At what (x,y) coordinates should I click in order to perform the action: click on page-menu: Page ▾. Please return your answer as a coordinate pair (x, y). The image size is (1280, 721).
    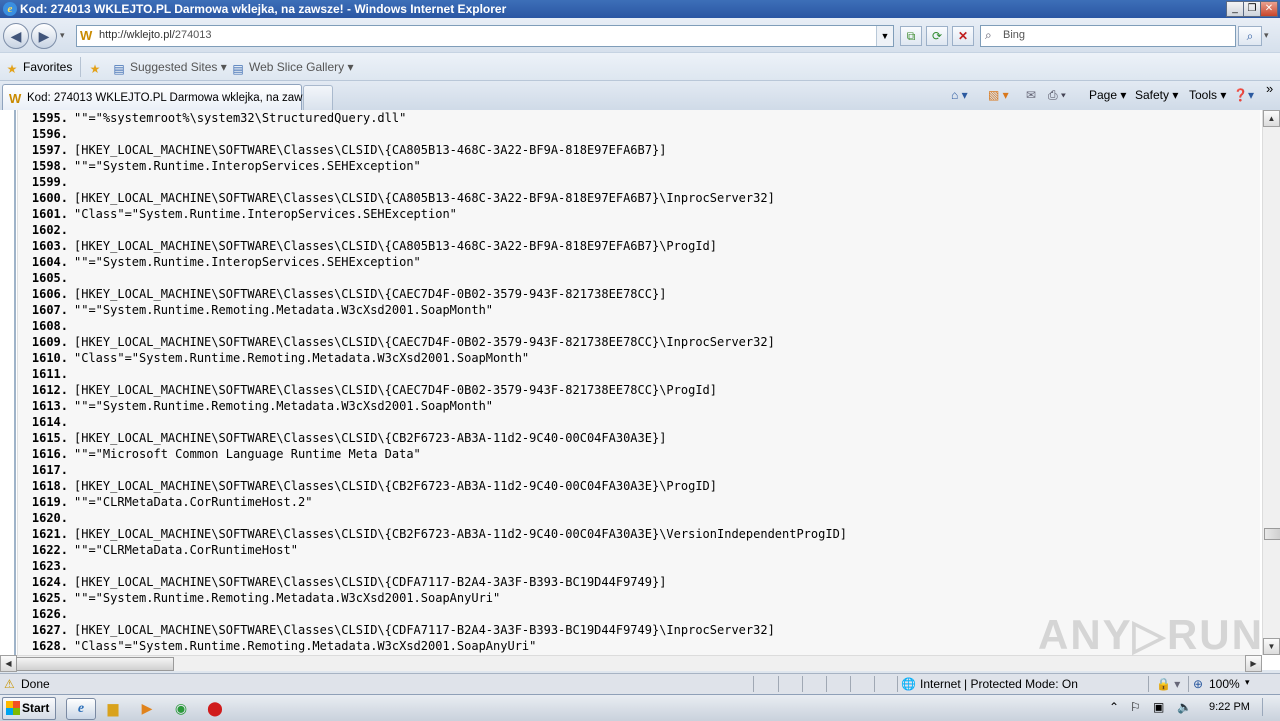
    Looking at the image, I should click on (1107, 95).